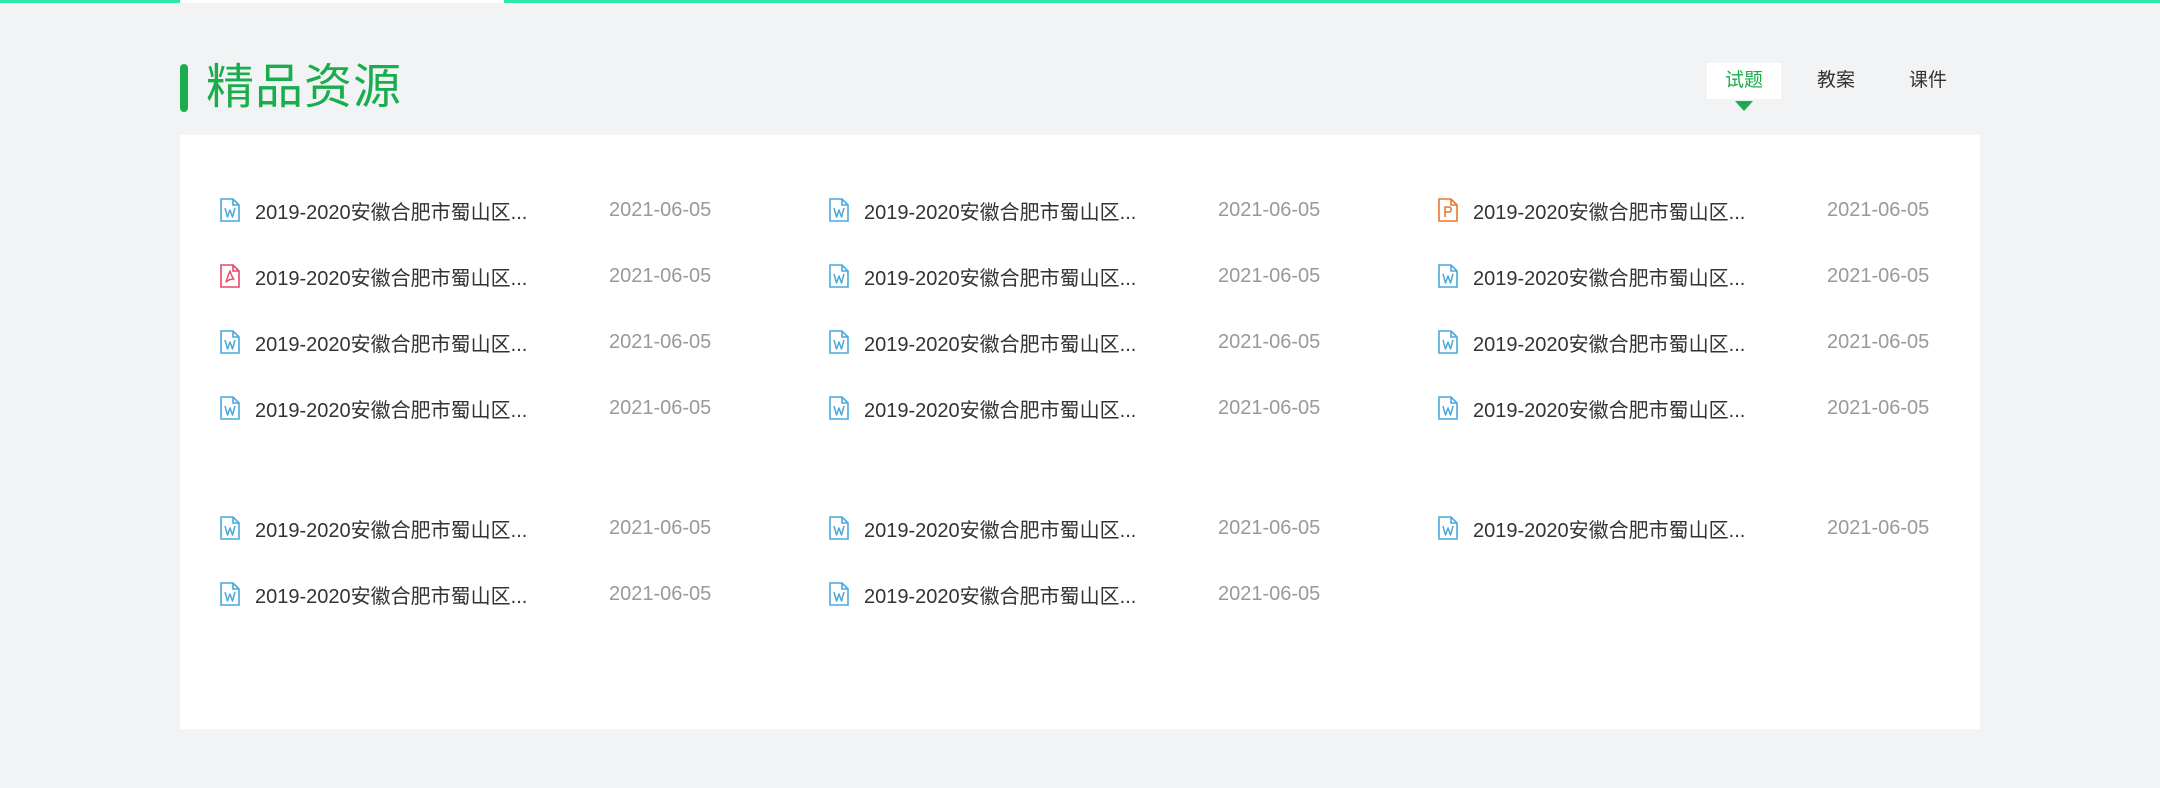 This screenshot has width=2160, height=788. Describe the element at coordinates (1743, 81) in the screenshot. I see `tab-shiti: 试题` at that location.